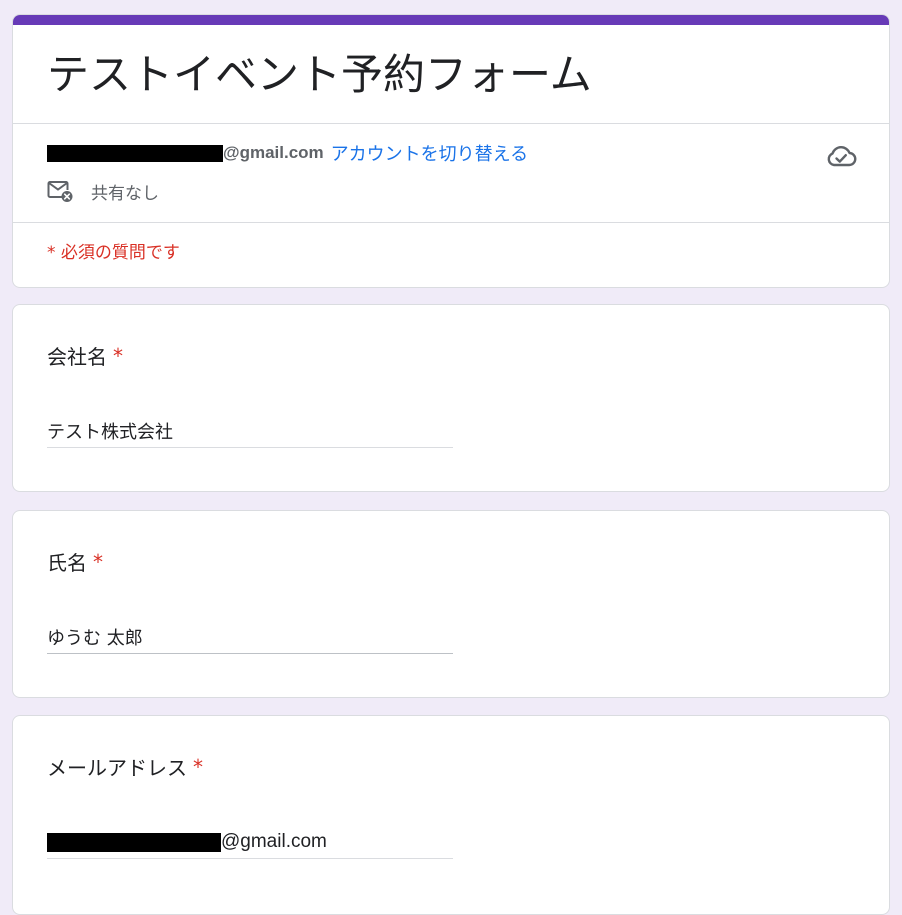  I want to click on share-status-line: 共有なし, so click(103, 191).